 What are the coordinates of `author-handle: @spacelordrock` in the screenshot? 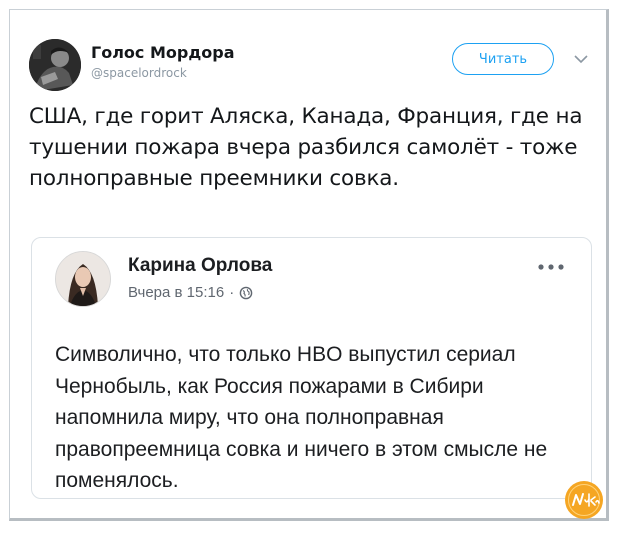 It's located at (139, 73).